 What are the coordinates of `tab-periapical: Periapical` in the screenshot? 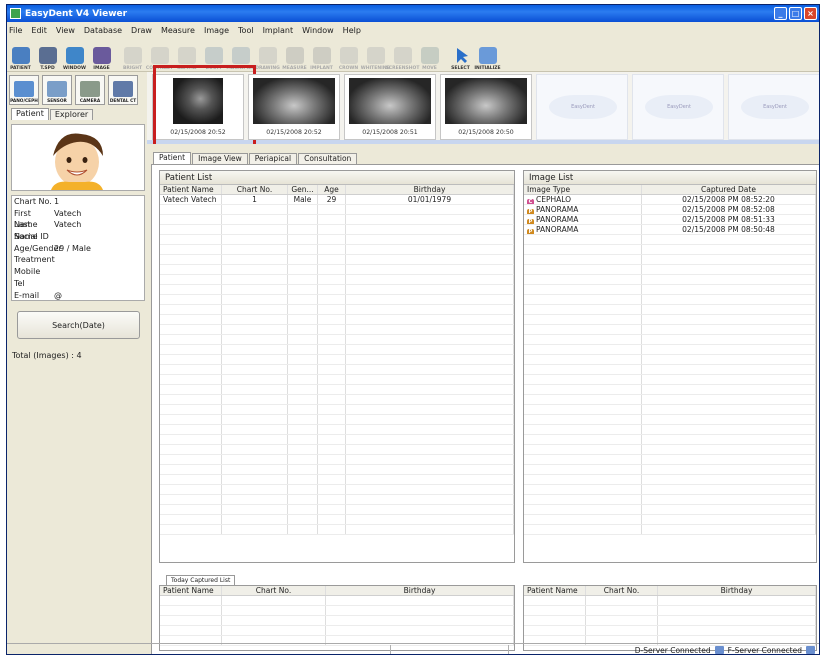 It's located at (273, 158).